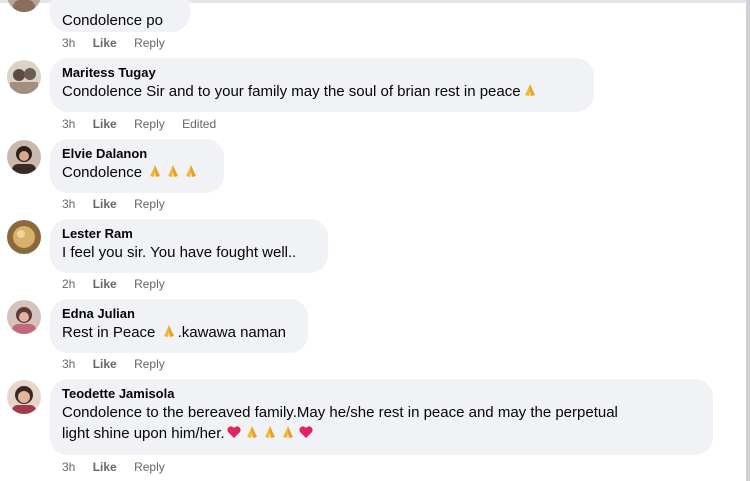  Describe the element at coordinates (322, 73) in the screenshot. I see `commenter-name: Maritess Tugay` at that location.